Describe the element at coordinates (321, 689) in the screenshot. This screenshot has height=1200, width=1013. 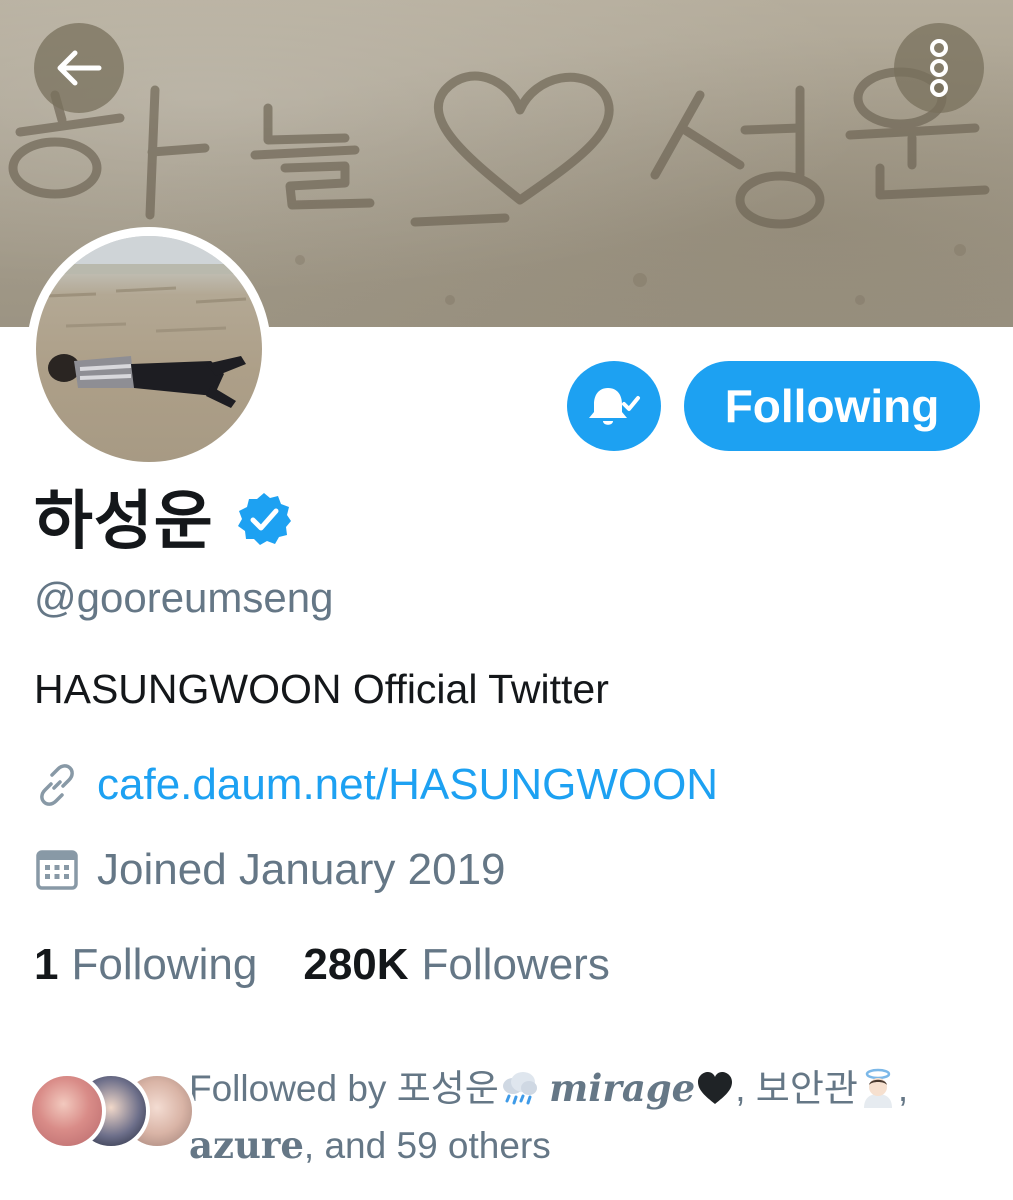
I see `profile-bio: HASUNGWOON Official Twitter` at that location.